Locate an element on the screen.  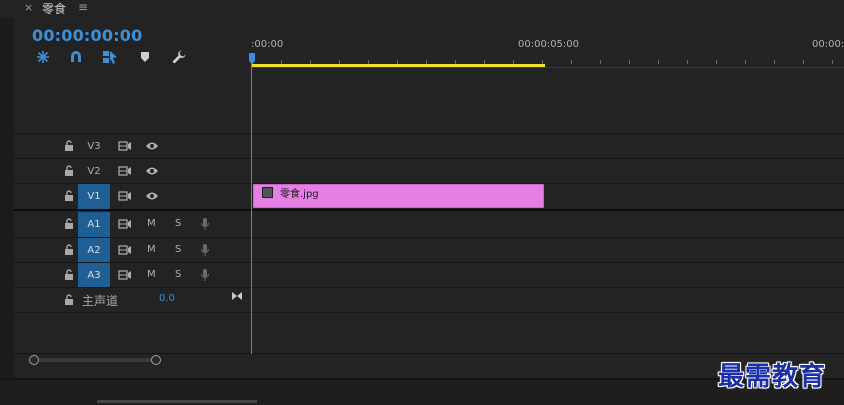
track-header-v1: V1 is located at coordinates (125, 196).